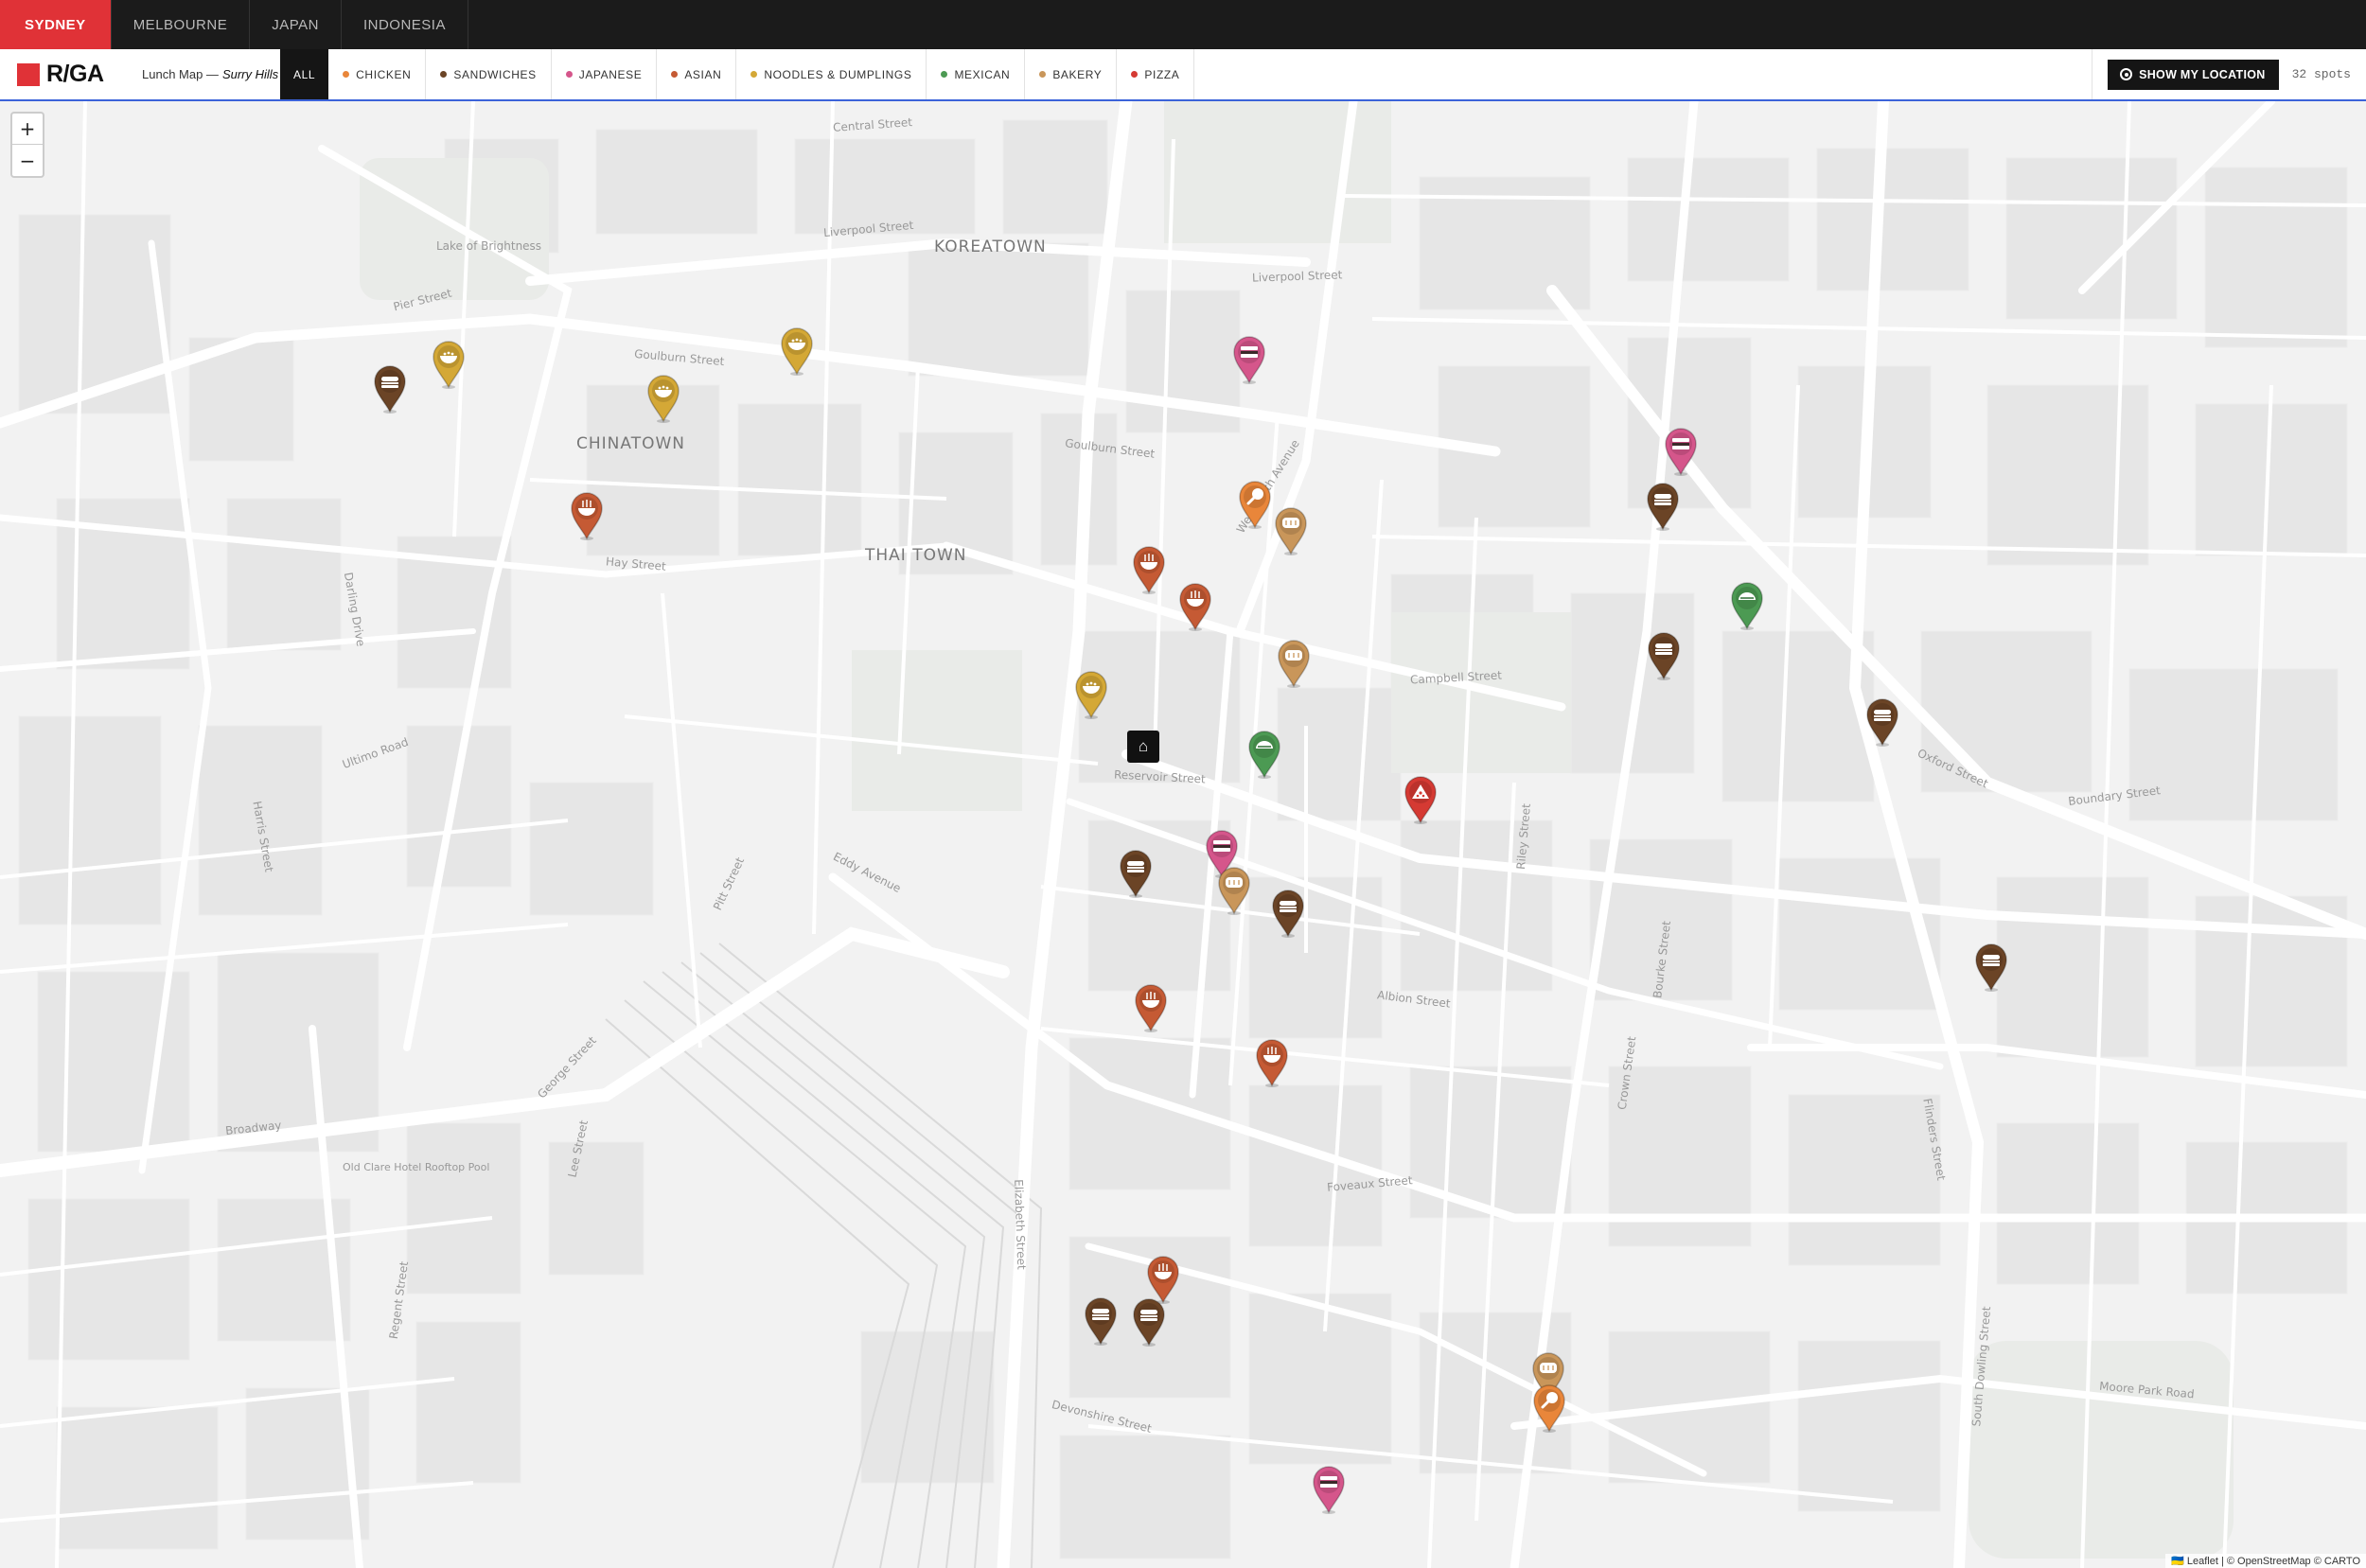 The image size is (2366, 1568). Describe the element at coordinates (28, 74) in the screenshot. I see `brand-square-icon` at that location.